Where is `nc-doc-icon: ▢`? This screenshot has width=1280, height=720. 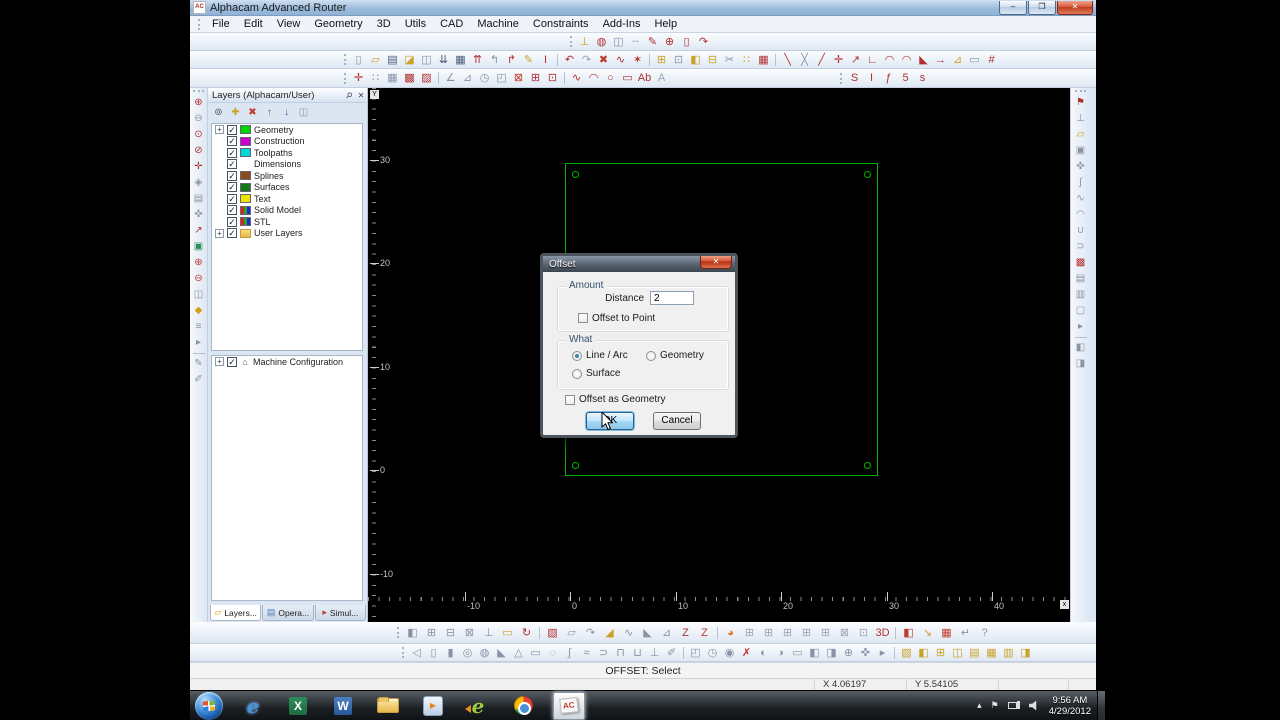 nc-doc-icon: ▢ is located at coordinates (1081, 311).